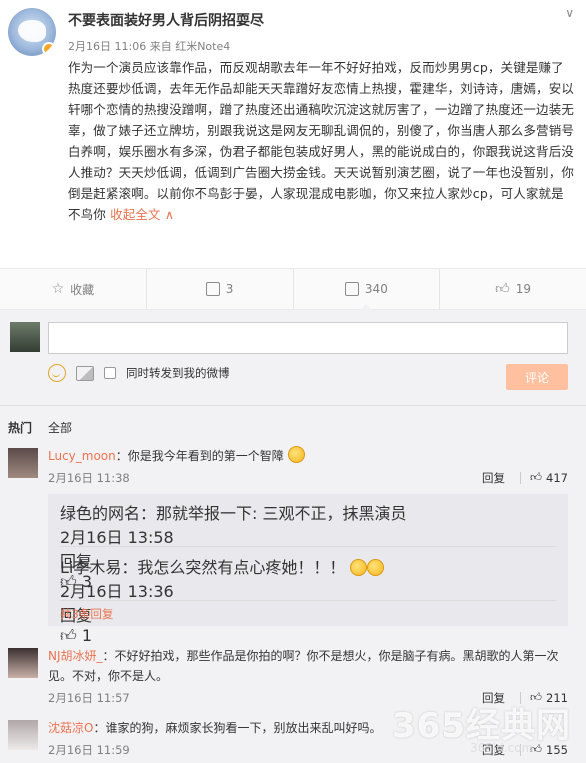 This screenshot has width=586, height=763. Describe the element at coordinates (273, 513) in the screenshot. I see `comment-body: ：那就举报一下: 三观不正，抹黑演员` at that location.